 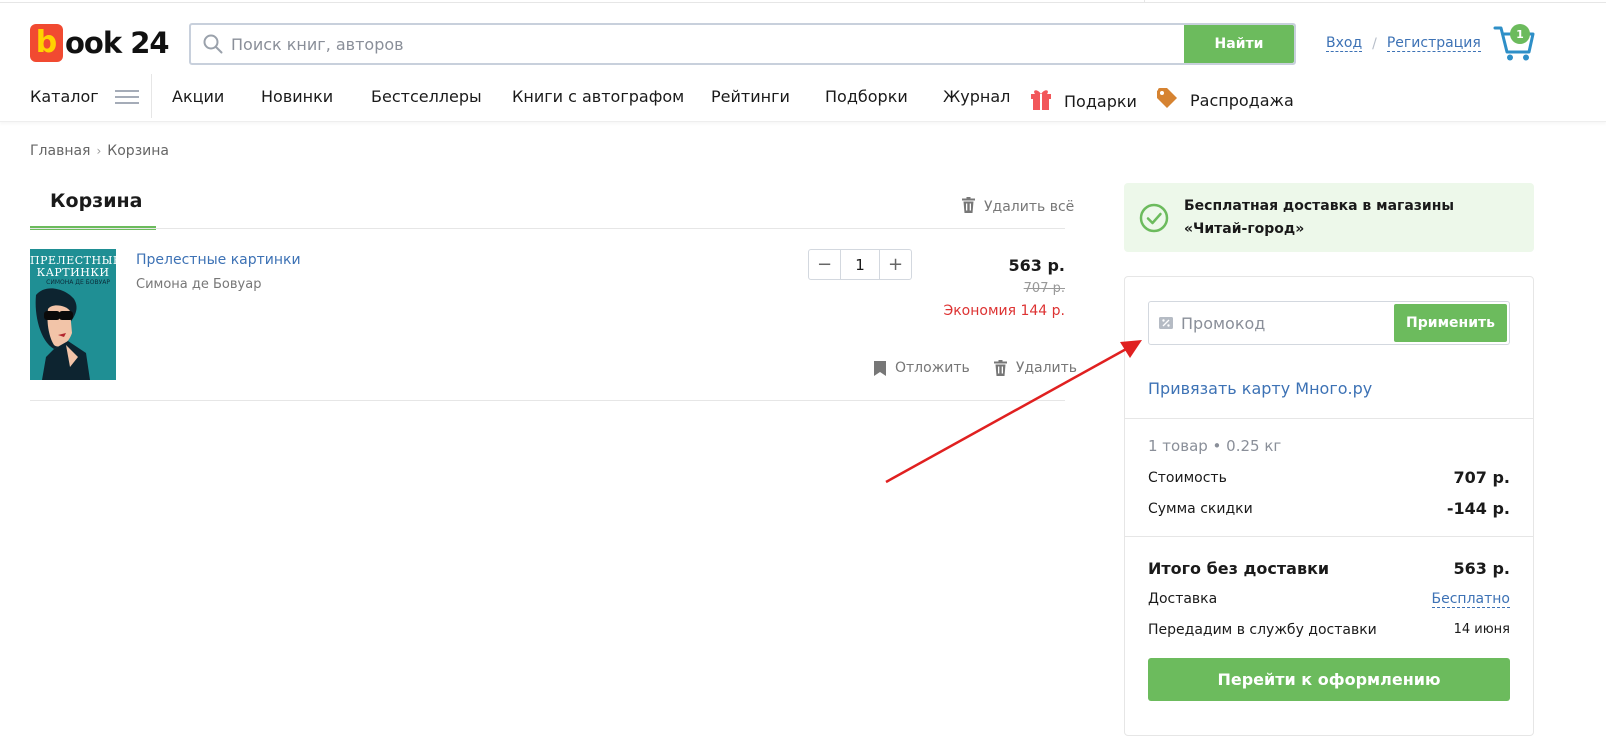 I want to click on trash-icon, so click(x=968, y=207).